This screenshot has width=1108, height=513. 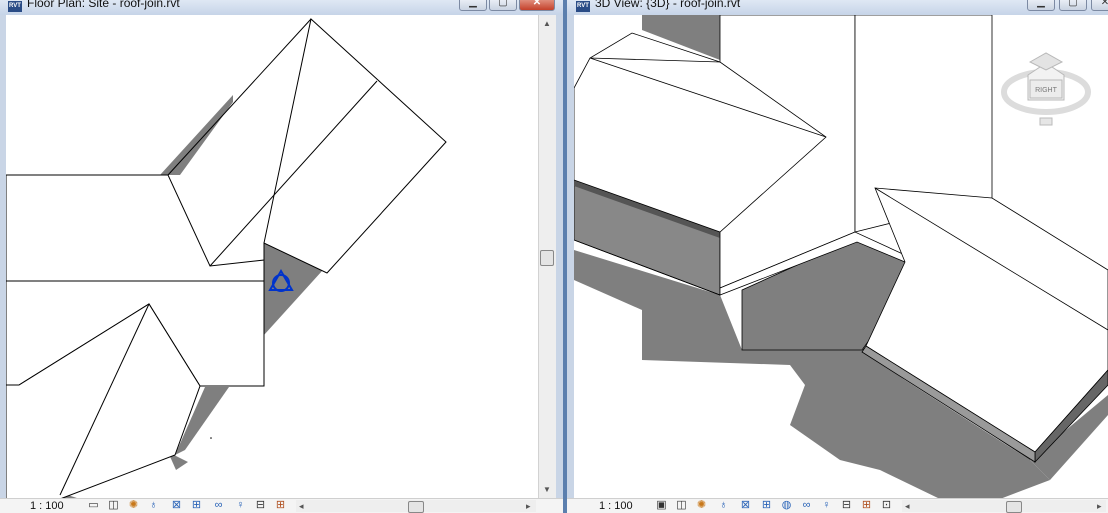 I want to click on window-title: Floor Plan: Site - roof-join.rvt, so click(x=103, y=5).